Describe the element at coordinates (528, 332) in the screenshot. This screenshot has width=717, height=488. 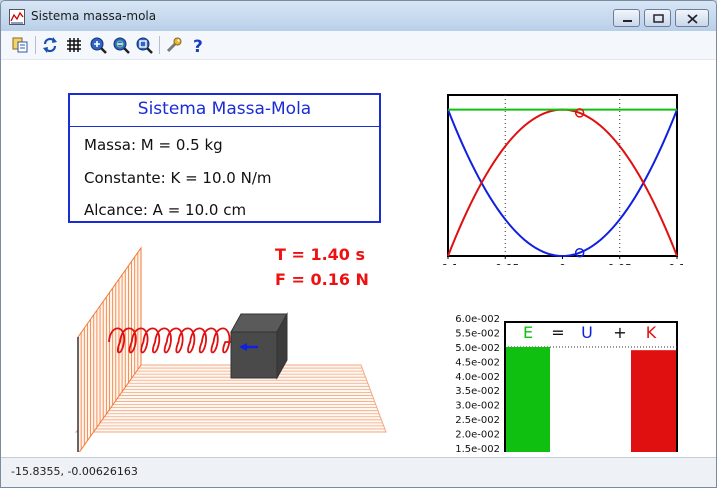
I see `equation-term: E` at that location.